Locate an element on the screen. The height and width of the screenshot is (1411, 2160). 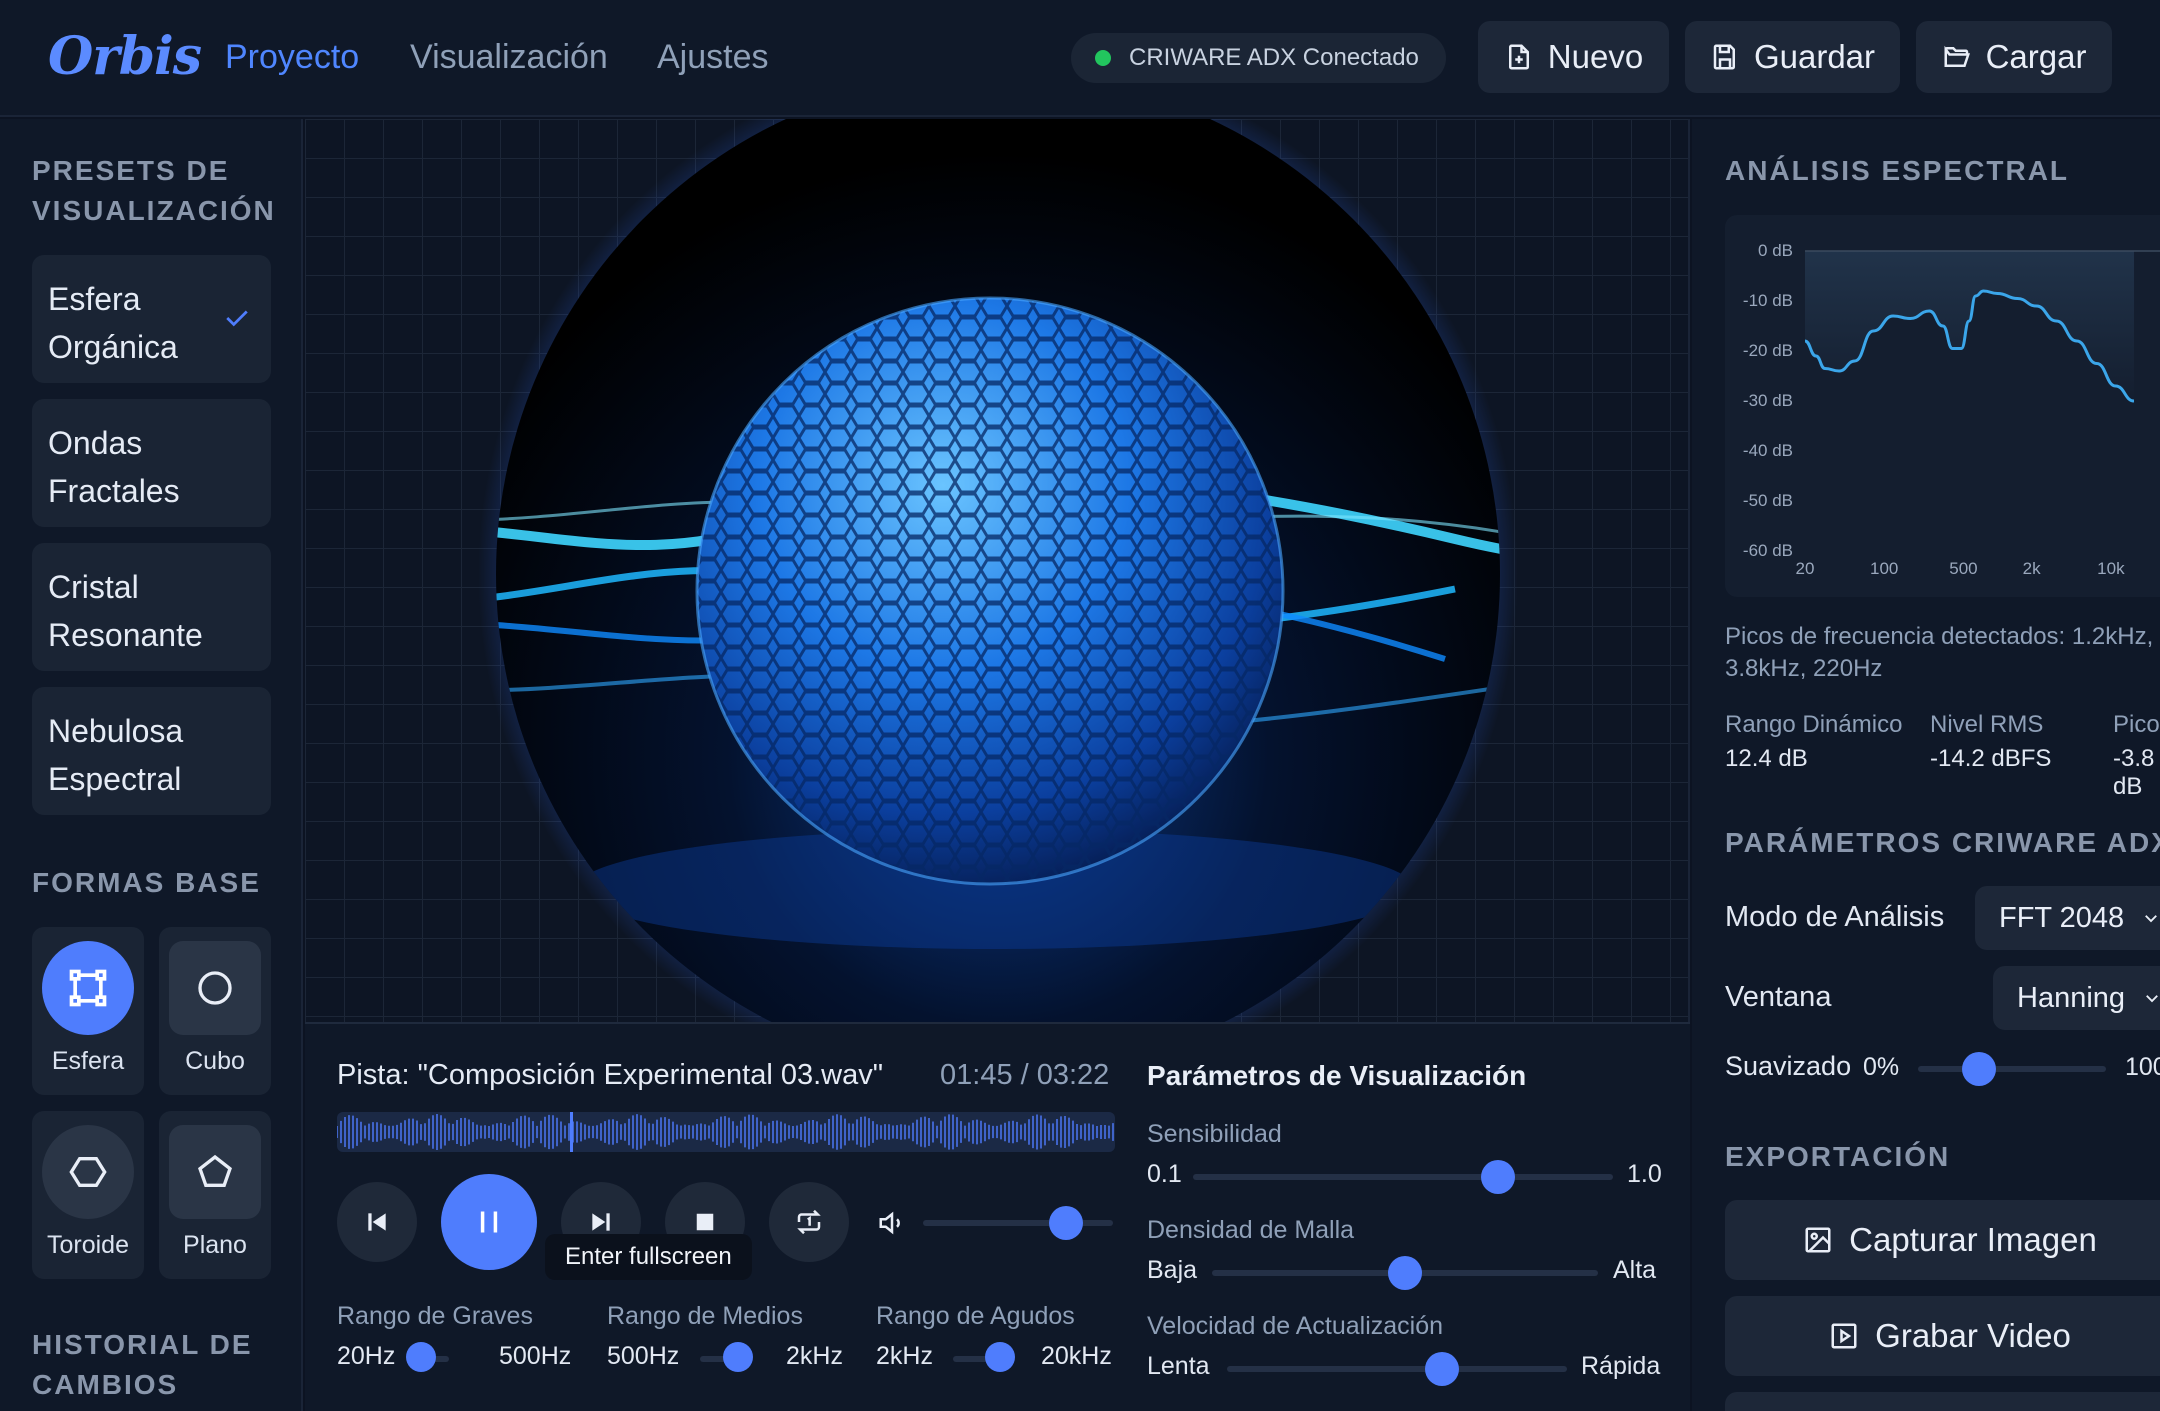
peaks-line2: 3.8kHz, 220Hz is located at coordinates (1804, 668).